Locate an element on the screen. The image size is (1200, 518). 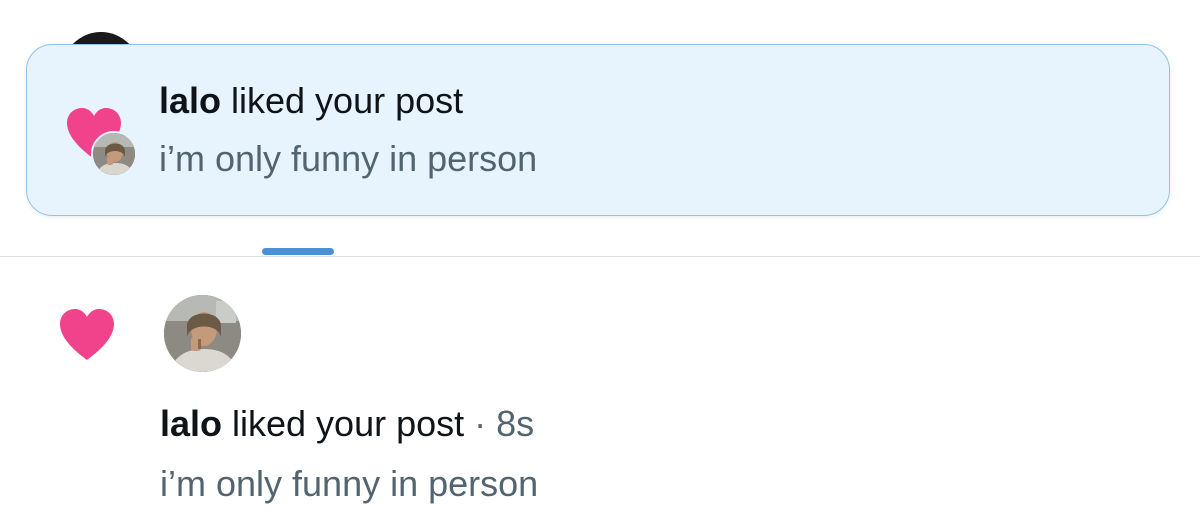
timestamp: 8s is located at coordinates (515, 423).